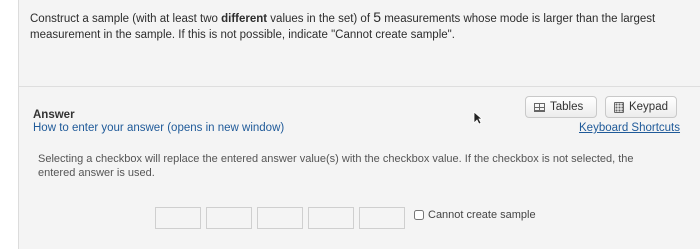 Image resolution: width=700 pixels, height=249 pixels. Describe the element at coordinates (419, 215) in the screenshot. I see `cannot-create-sample-checkbox` at that location.